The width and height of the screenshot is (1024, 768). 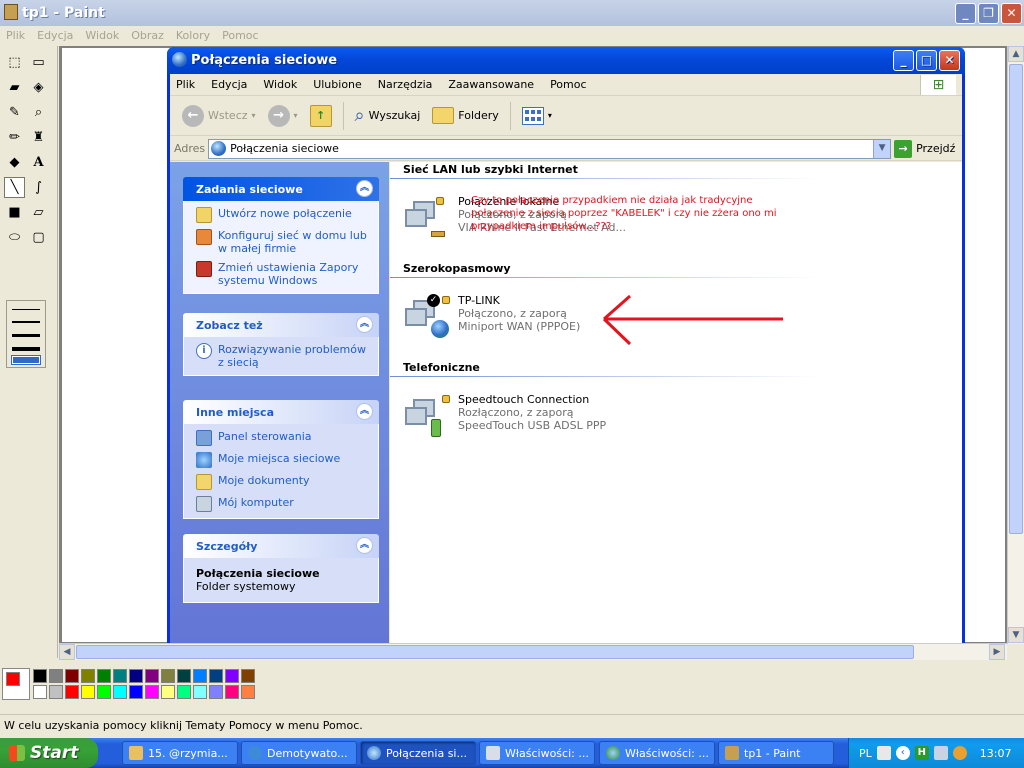 I want to click on menu-narzedzia: Narzędzia, so click(x=405, y=84).